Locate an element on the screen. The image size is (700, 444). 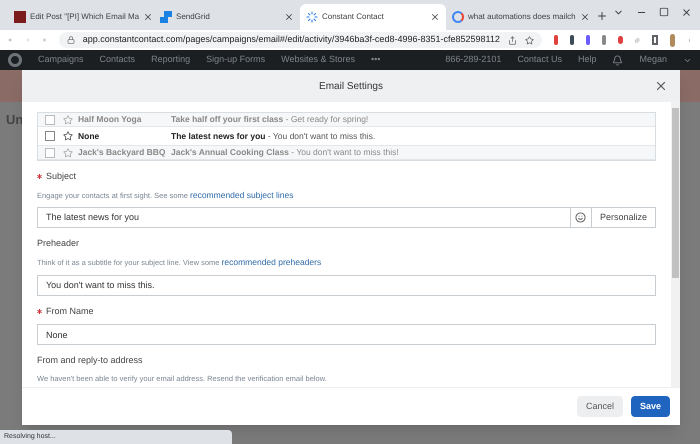
field-label: Subject is located at coordinates (61, 176).